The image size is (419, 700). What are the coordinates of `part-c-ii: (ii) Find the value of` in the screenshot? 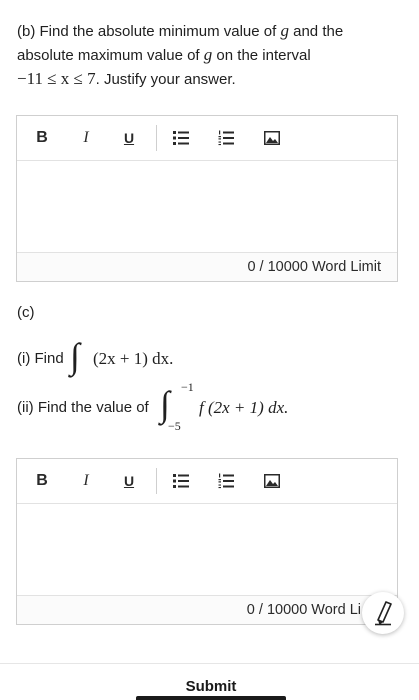 It's located at (83, 407).